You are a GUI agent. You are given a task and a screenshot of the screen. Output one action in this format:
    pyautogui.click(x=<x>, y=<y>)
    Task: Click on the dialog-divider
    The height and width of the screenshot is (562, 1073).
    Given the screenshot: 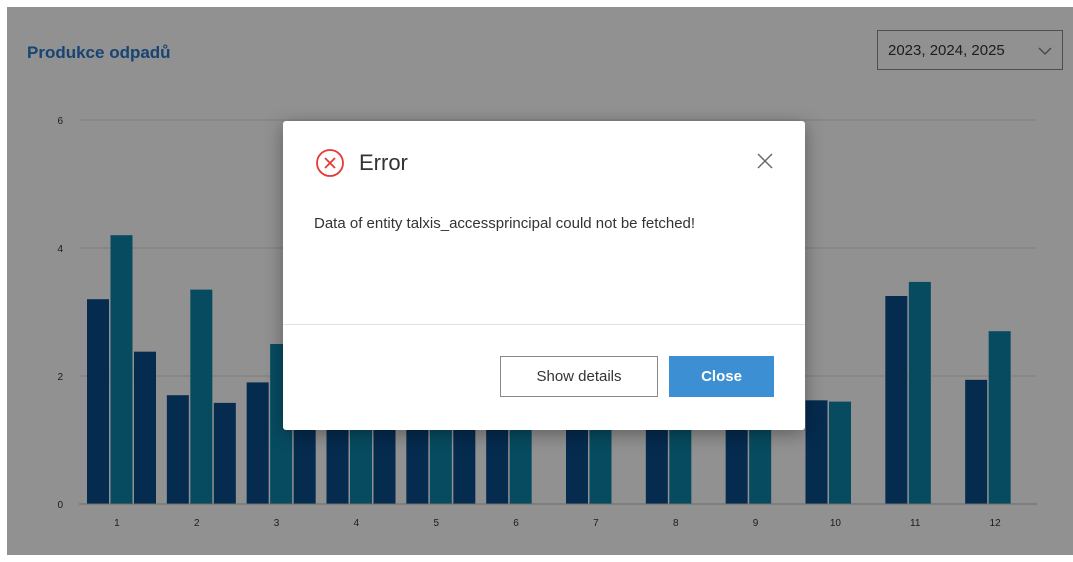 What is the action you would take?
    pyautogui.click(x=544, y=324)
    